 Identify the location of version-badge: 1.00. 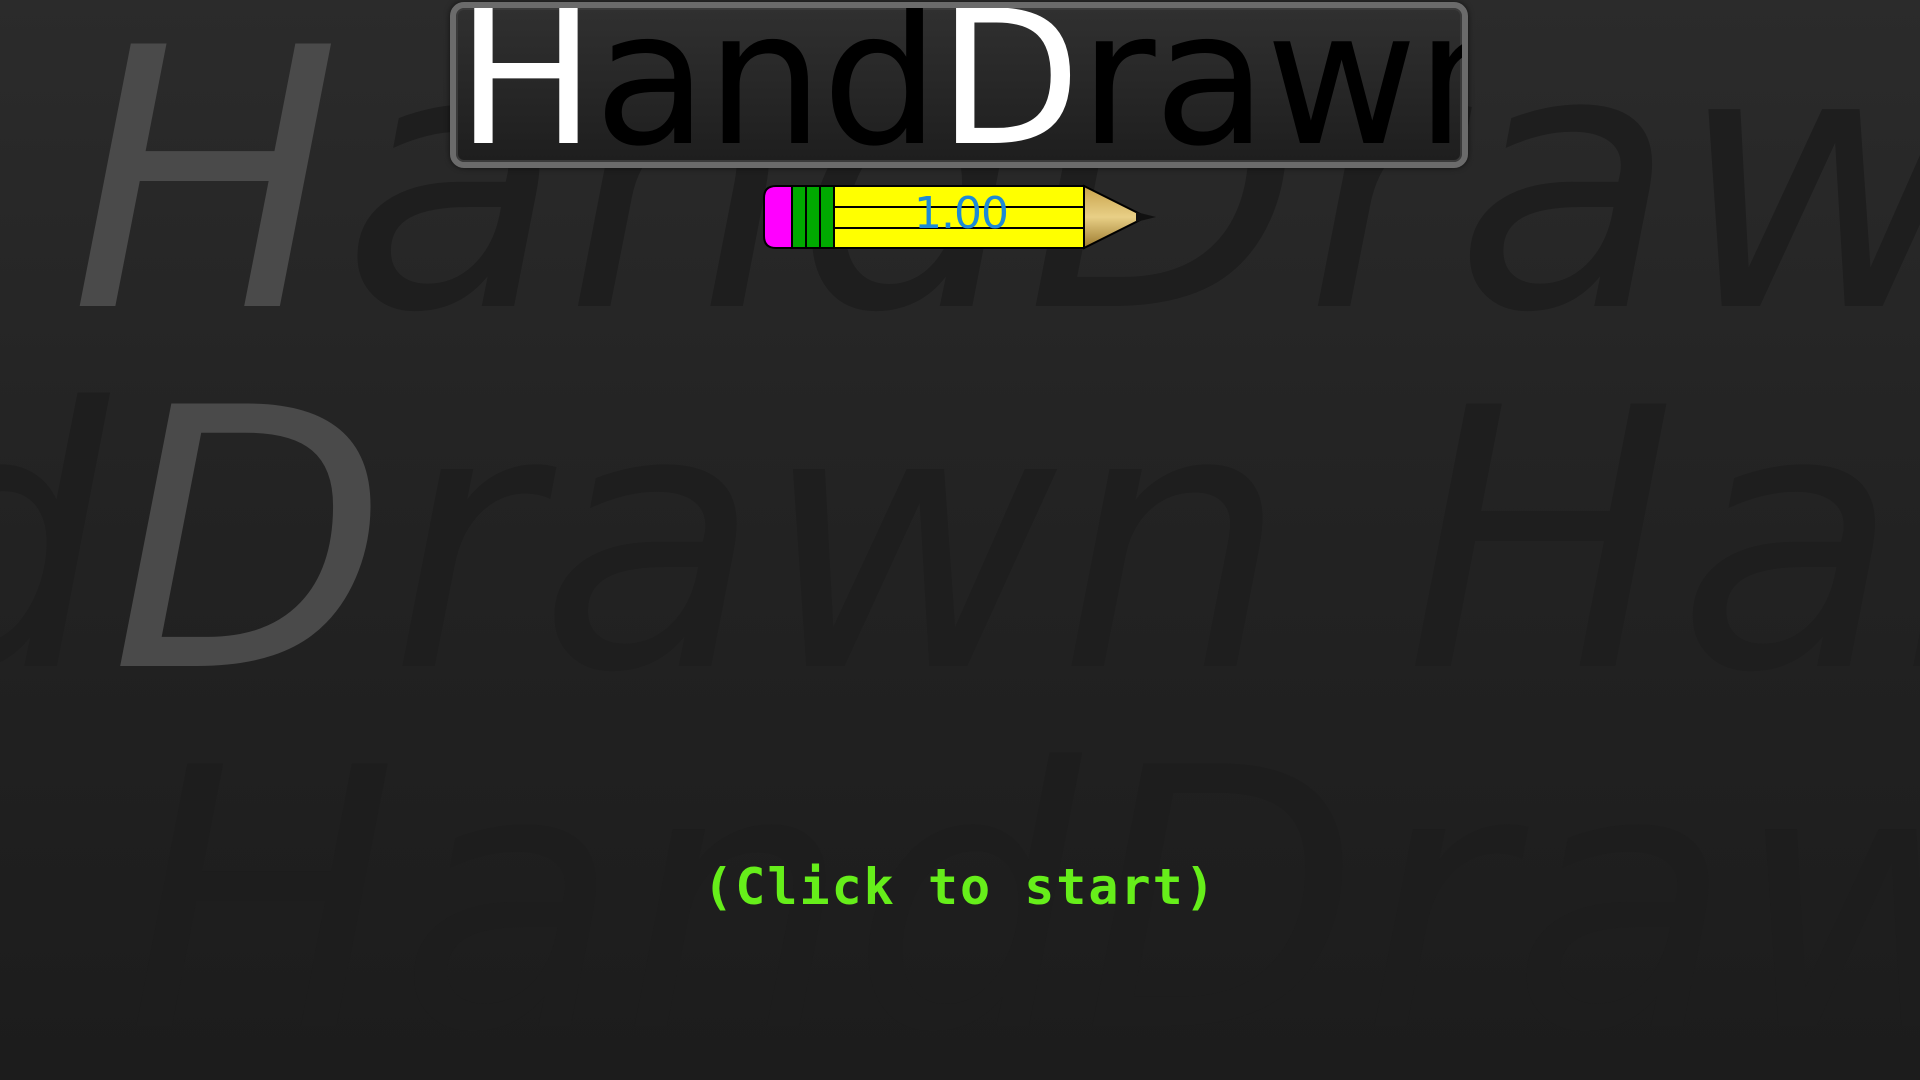
(962, 217).